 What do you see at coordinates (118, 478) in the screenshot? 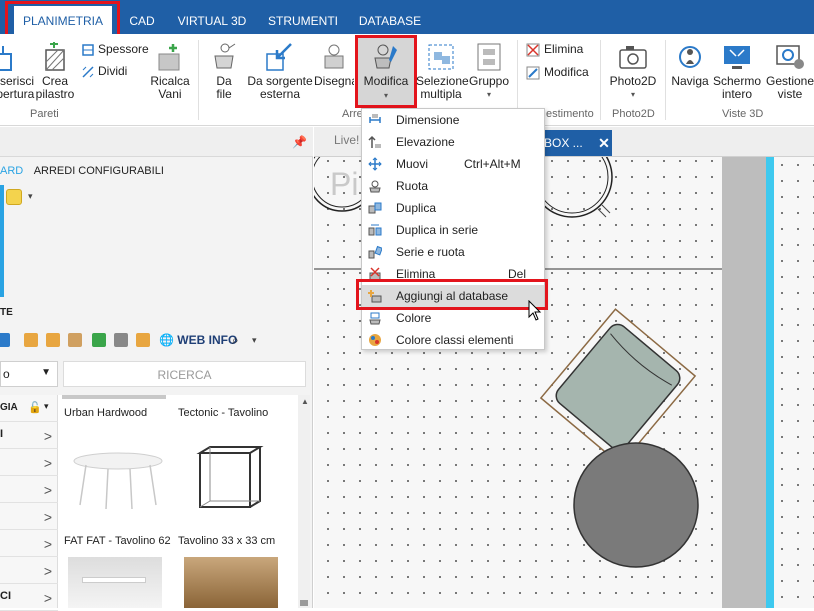
I see `product-thumb-round-table` at bounding box center [118, 478].